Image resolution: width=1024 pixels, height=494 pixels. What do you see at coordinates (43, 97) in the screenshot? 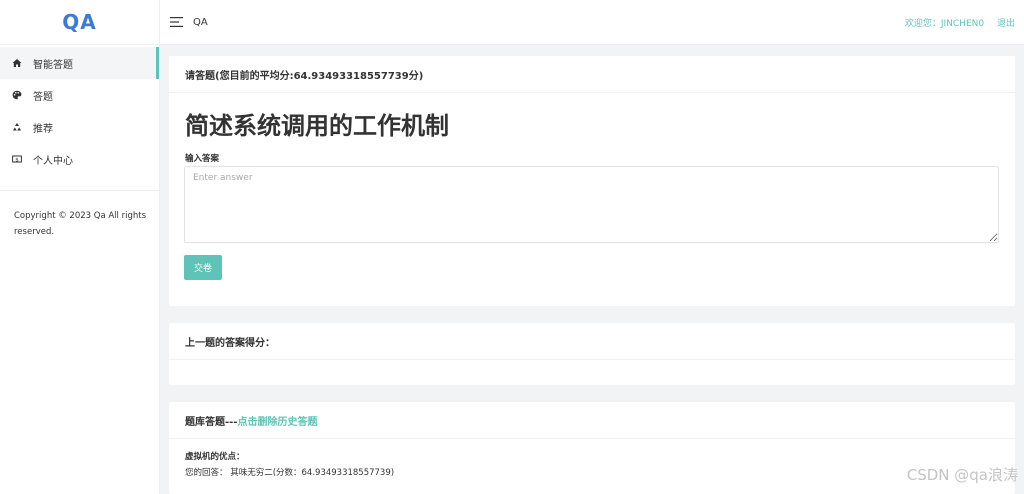
I see `sidebar-item-label: 答题` at bounding box center [43, 97].